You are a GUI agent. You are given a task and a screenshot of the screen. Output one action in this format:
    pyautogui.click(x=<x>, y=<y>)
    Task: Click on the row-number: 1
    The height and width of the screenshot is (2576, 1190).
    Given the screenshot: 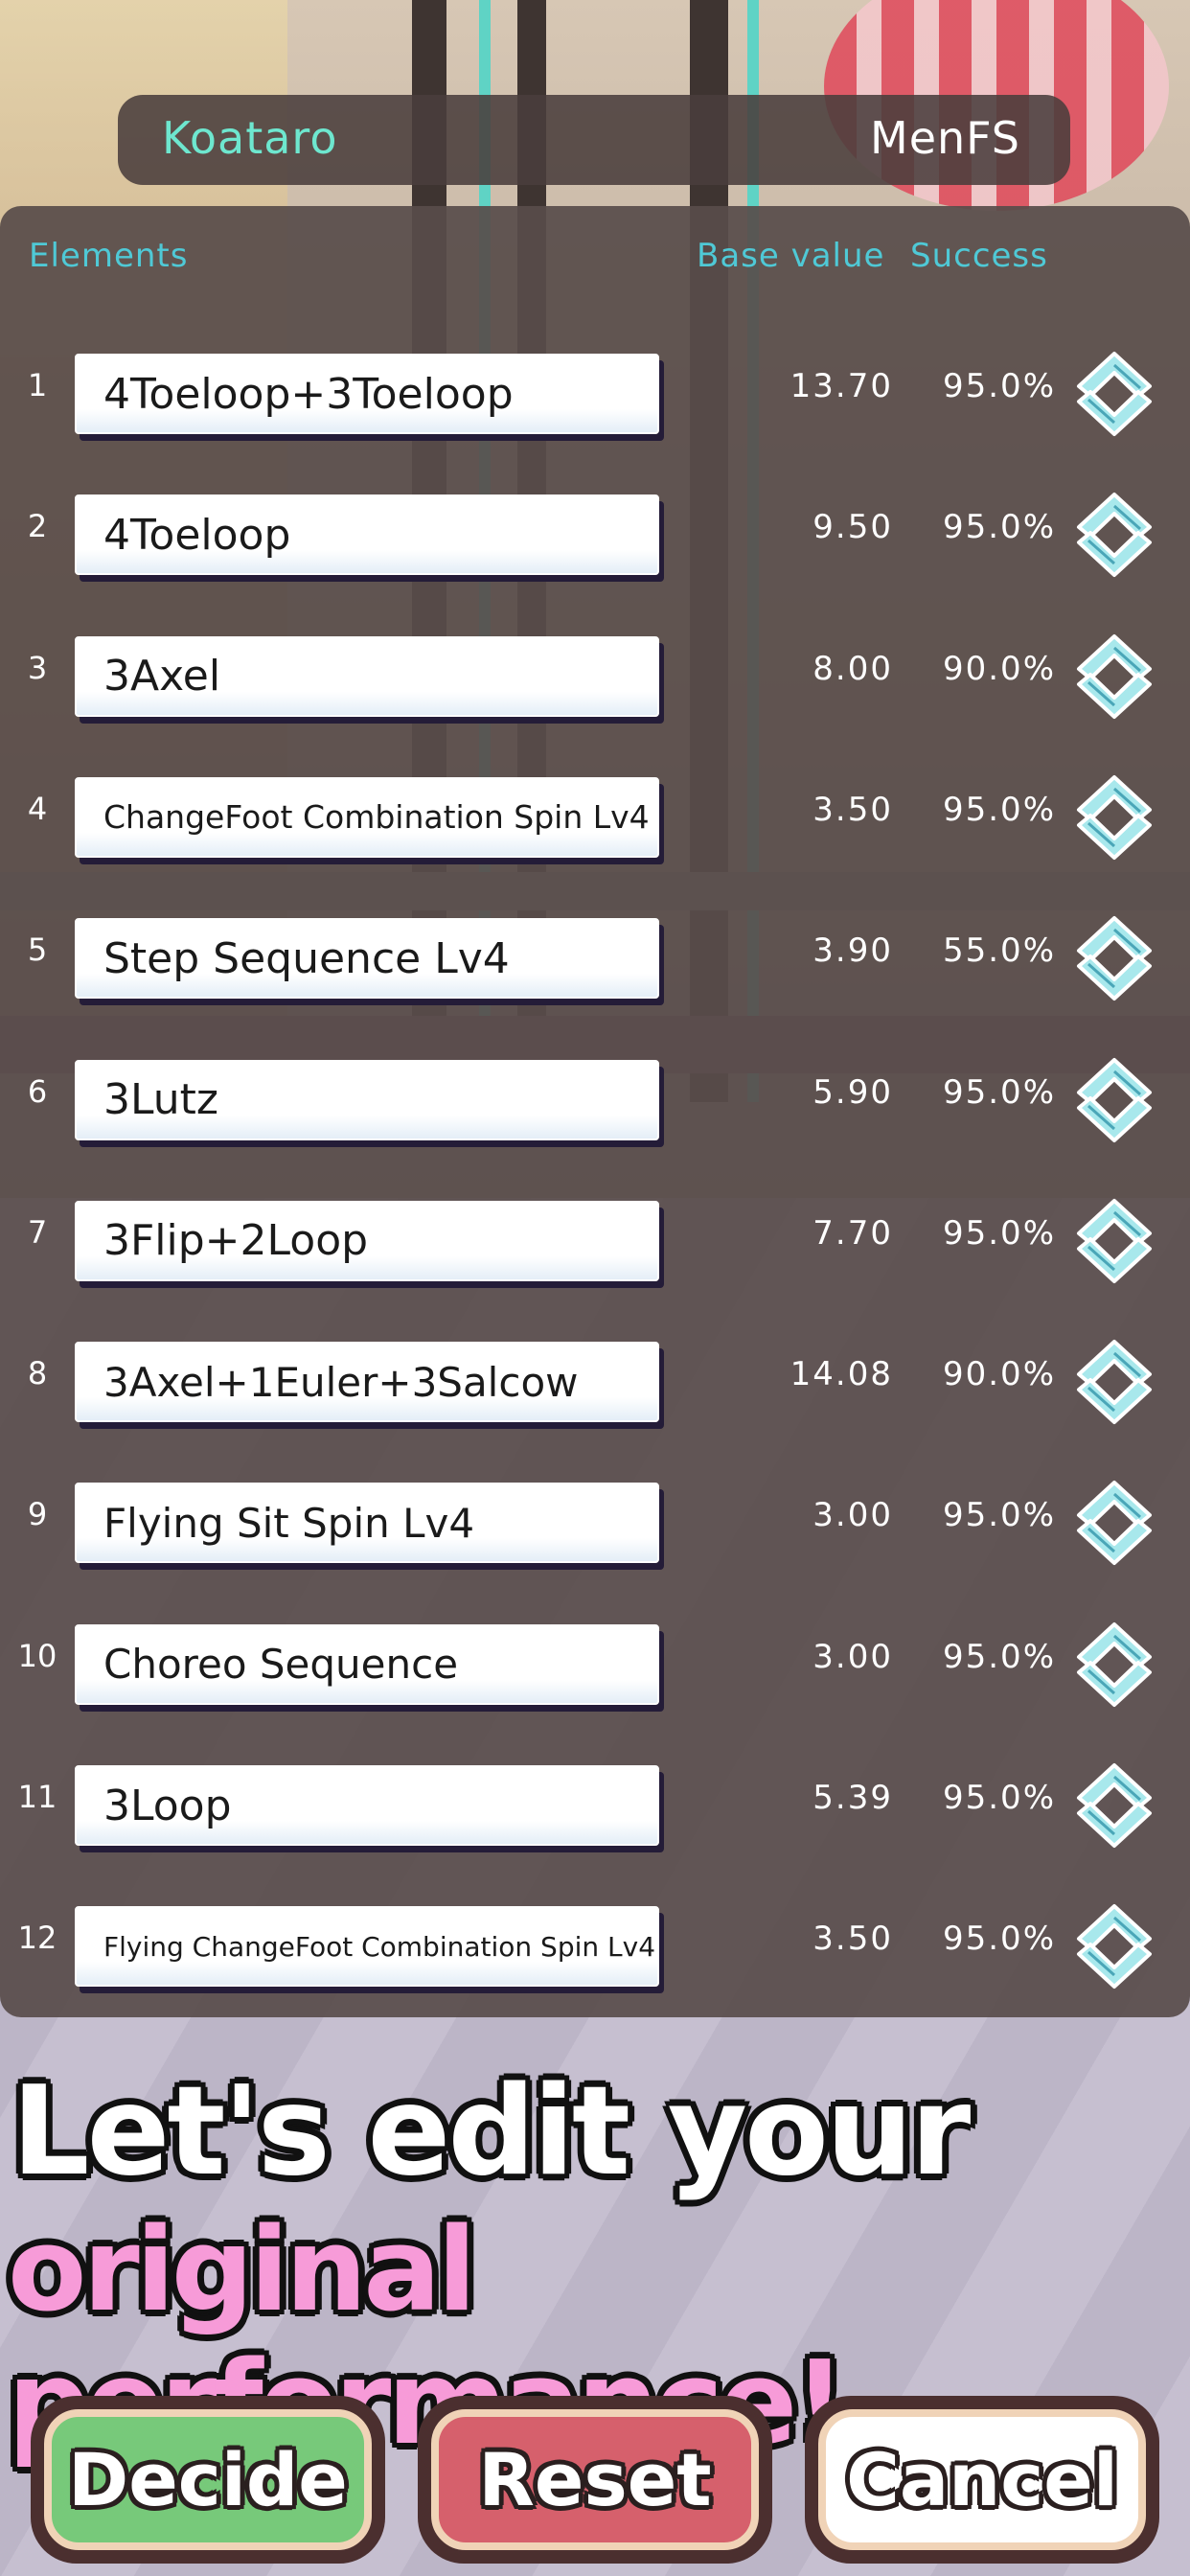 What is the action you would take?
    pyautogui.click(x=38, y=385)
    